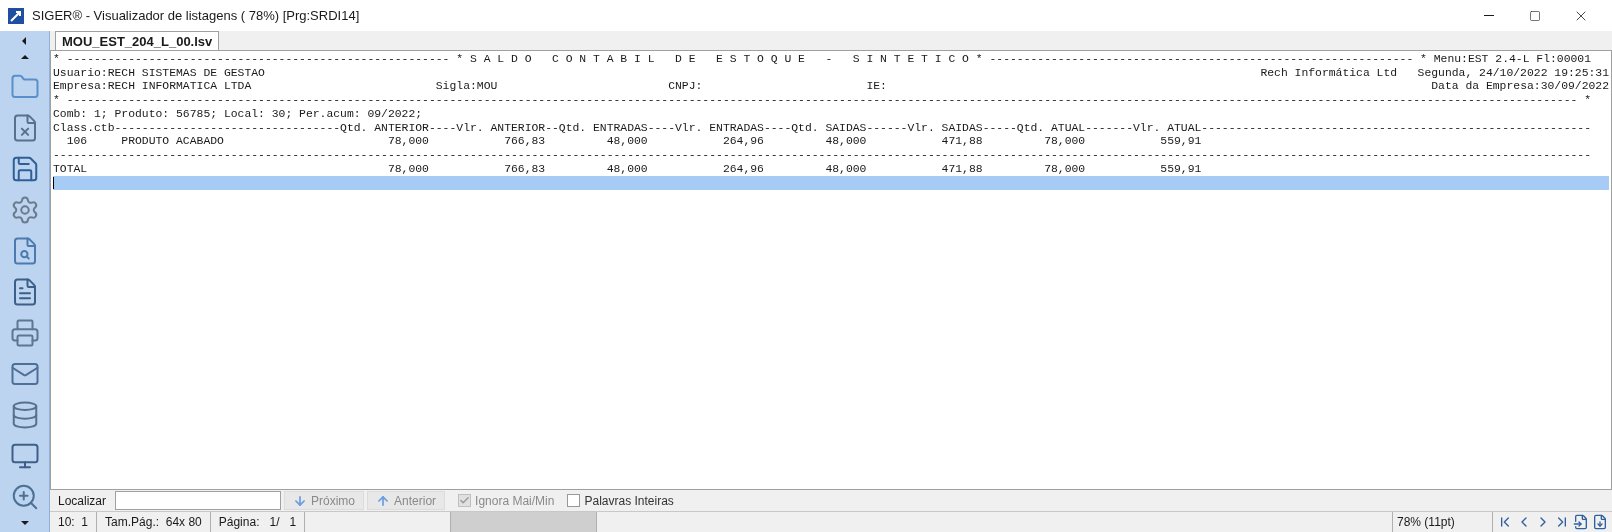 The height and width of the screenshot is (532, 1612). I want to click on check-icon, so click(465, 500).